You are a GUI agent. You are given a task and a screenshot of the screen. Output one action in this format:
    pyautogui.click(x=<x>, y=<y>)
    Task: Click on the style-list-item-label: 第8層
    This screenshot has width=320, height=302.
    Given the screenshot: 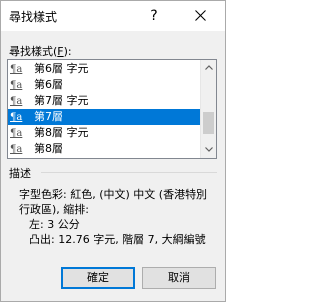 What is the action you would take?
    pyautogui.click(x=48, y=148)
    